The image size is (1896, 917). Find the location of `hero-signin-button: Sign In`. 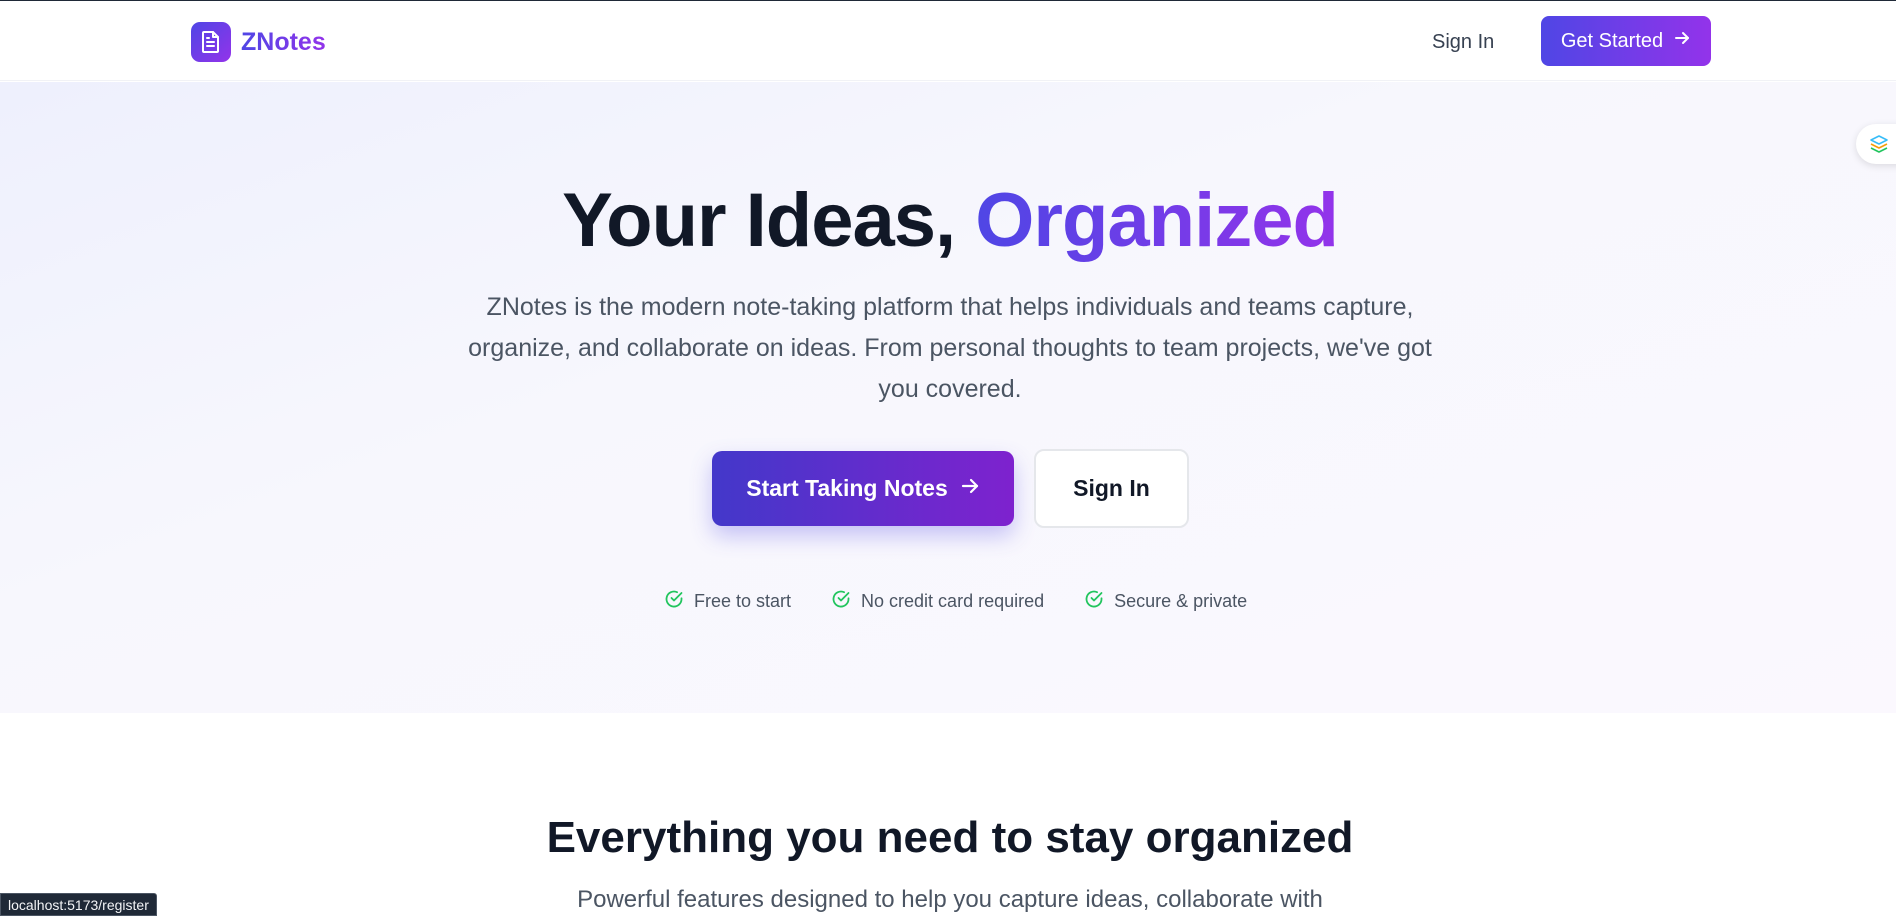

hero-signin-button: Sign In is located at coordinates (1111, 488).